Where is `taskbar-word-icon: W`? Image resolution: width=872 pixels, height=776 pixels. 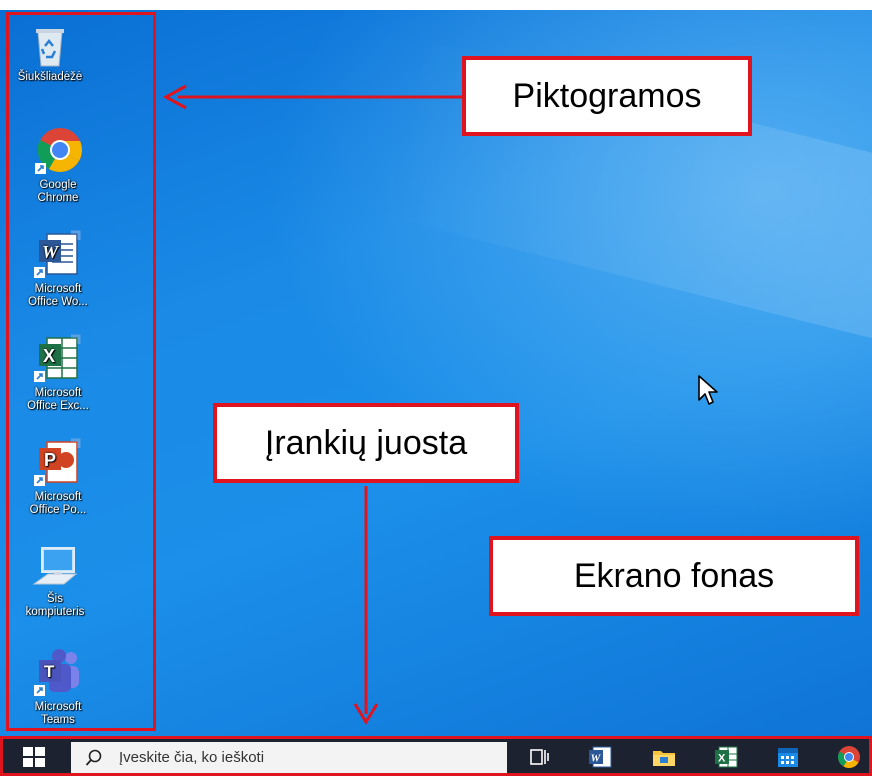
taskbar-word-icon: W is located at coordinates (600, 757).